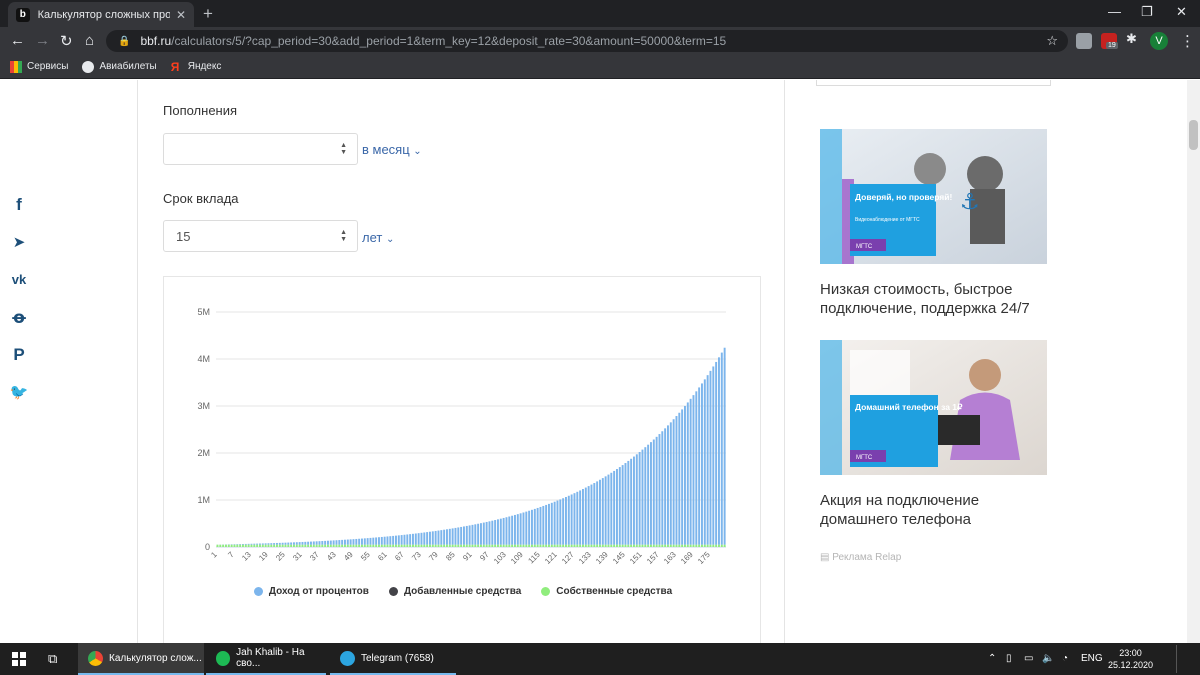  What do you see at coordinates (940, 510) in the screenshot?
I see `ad-caption: Акция на подключение домашнего телефона` at bounding box center [940, 510].